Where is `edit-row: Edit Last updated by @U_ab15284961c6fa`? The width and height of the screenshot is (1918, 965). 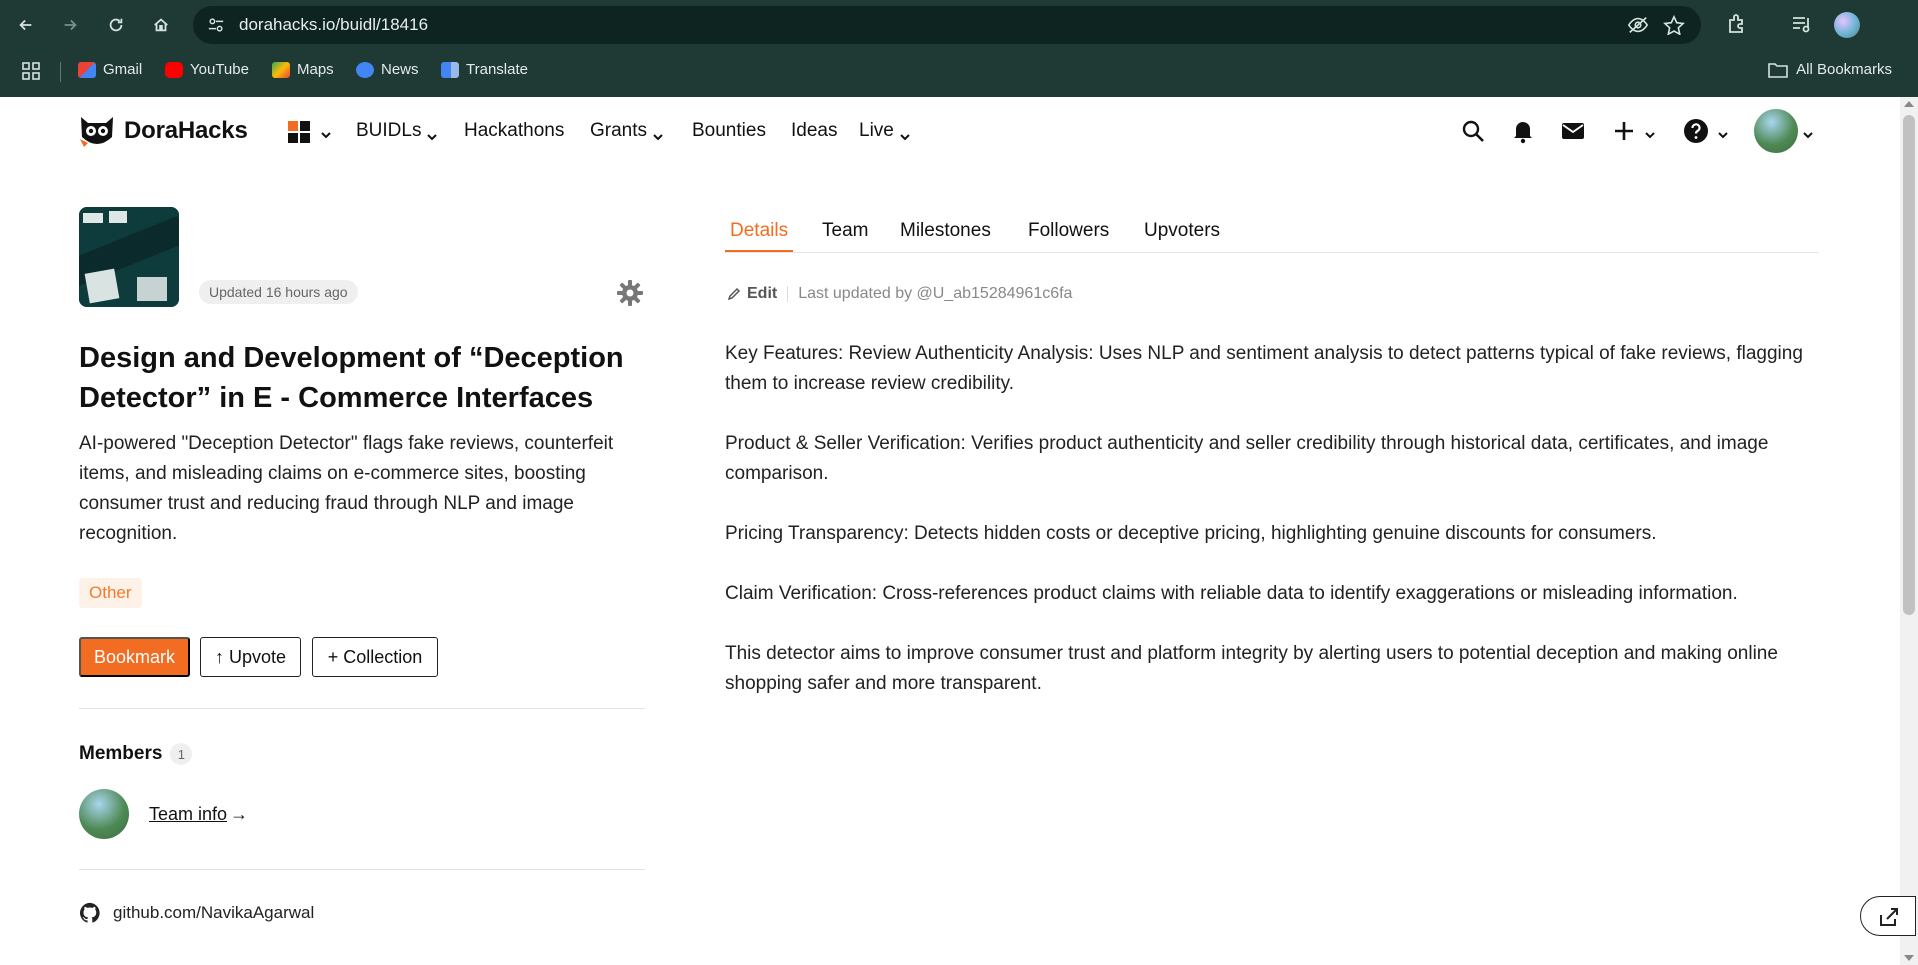 edit-row: Edit Last updated by @U_ab15284961c6fa is located at coordinates (899, 294).